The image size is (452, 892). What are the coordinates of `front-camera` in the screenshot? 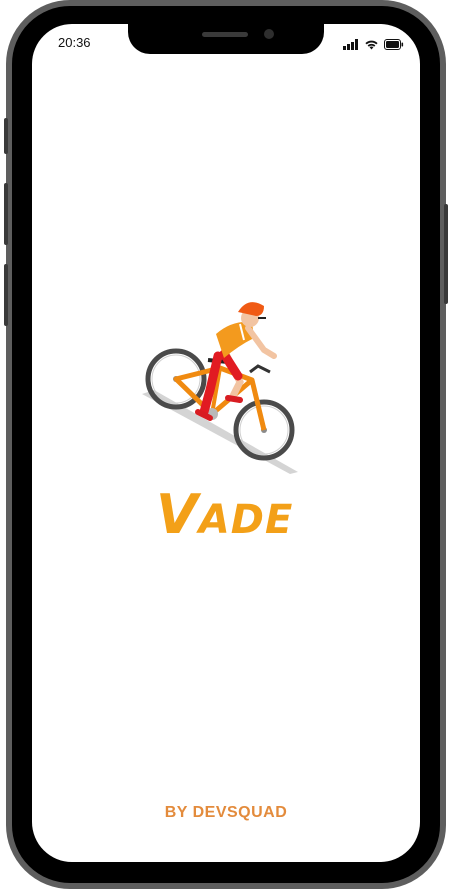 It's located at (269, 34).